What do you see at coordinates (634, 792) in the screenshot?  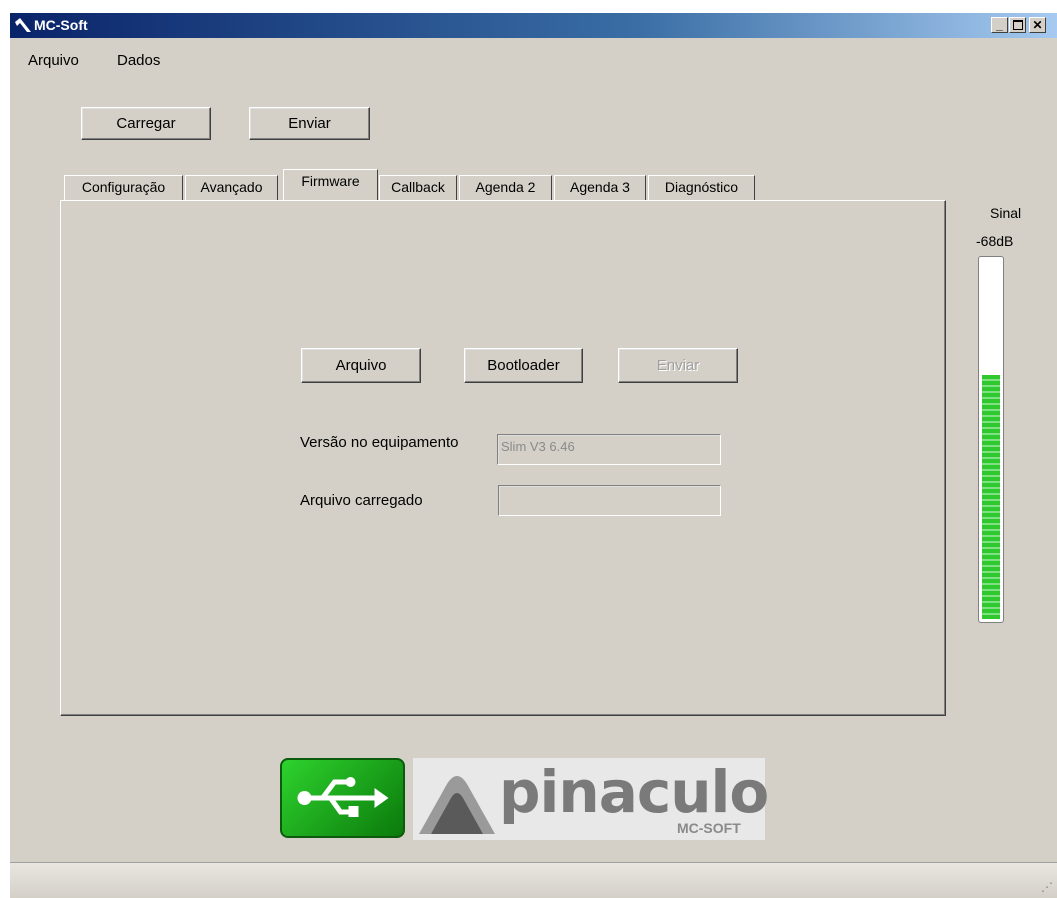 I see `logo-text: pinaculo` at bounding box center [634, 792].